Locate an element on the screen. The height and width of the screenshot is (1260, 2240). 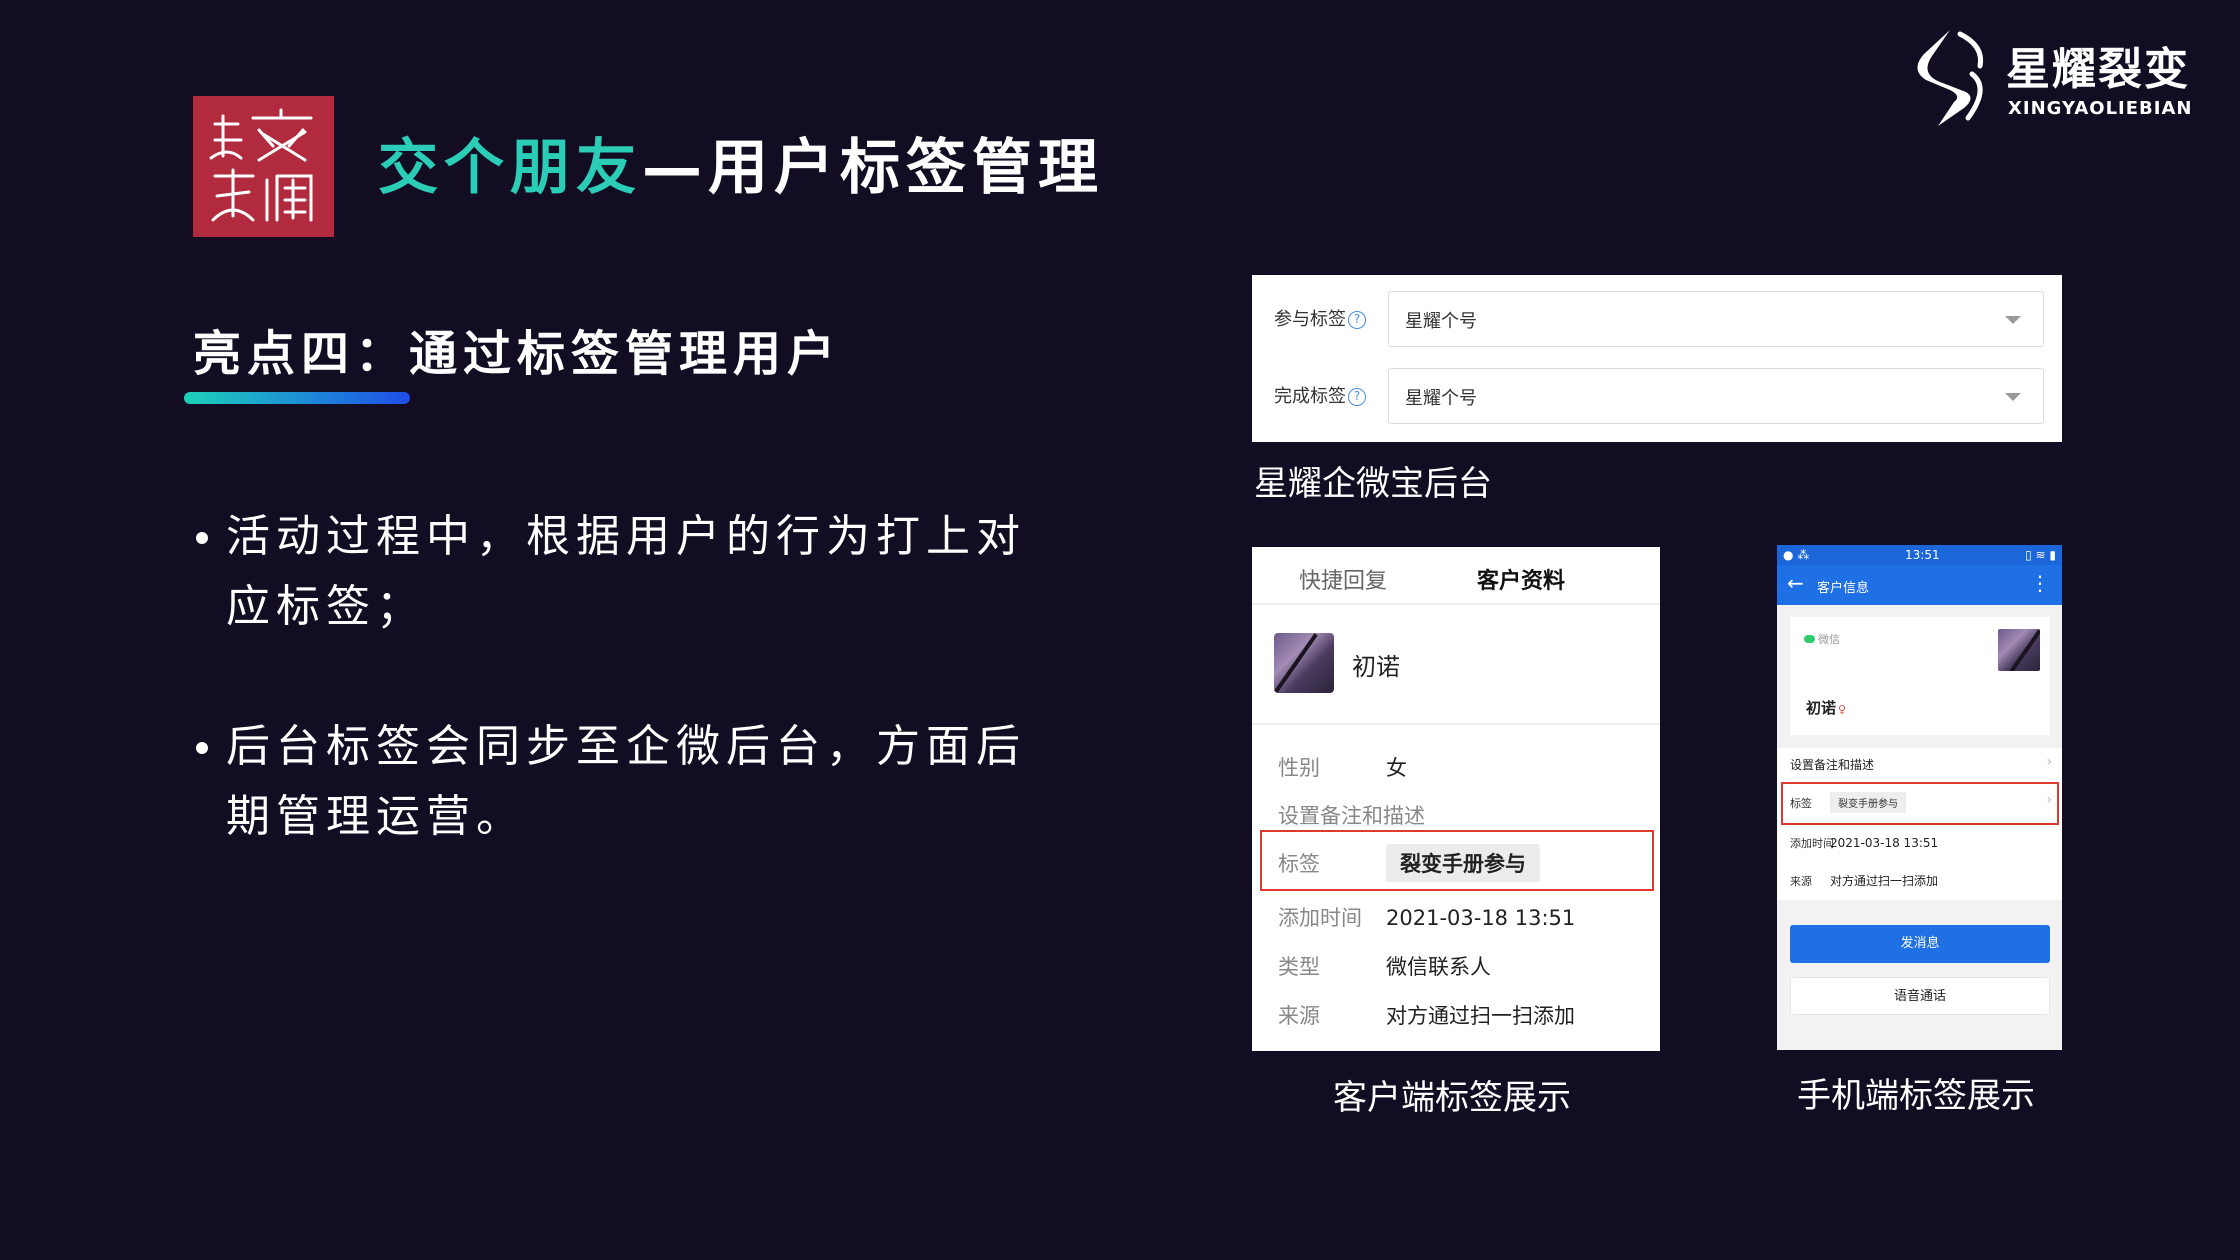
tag-highlight-box is located at coordinates (1457, 860).